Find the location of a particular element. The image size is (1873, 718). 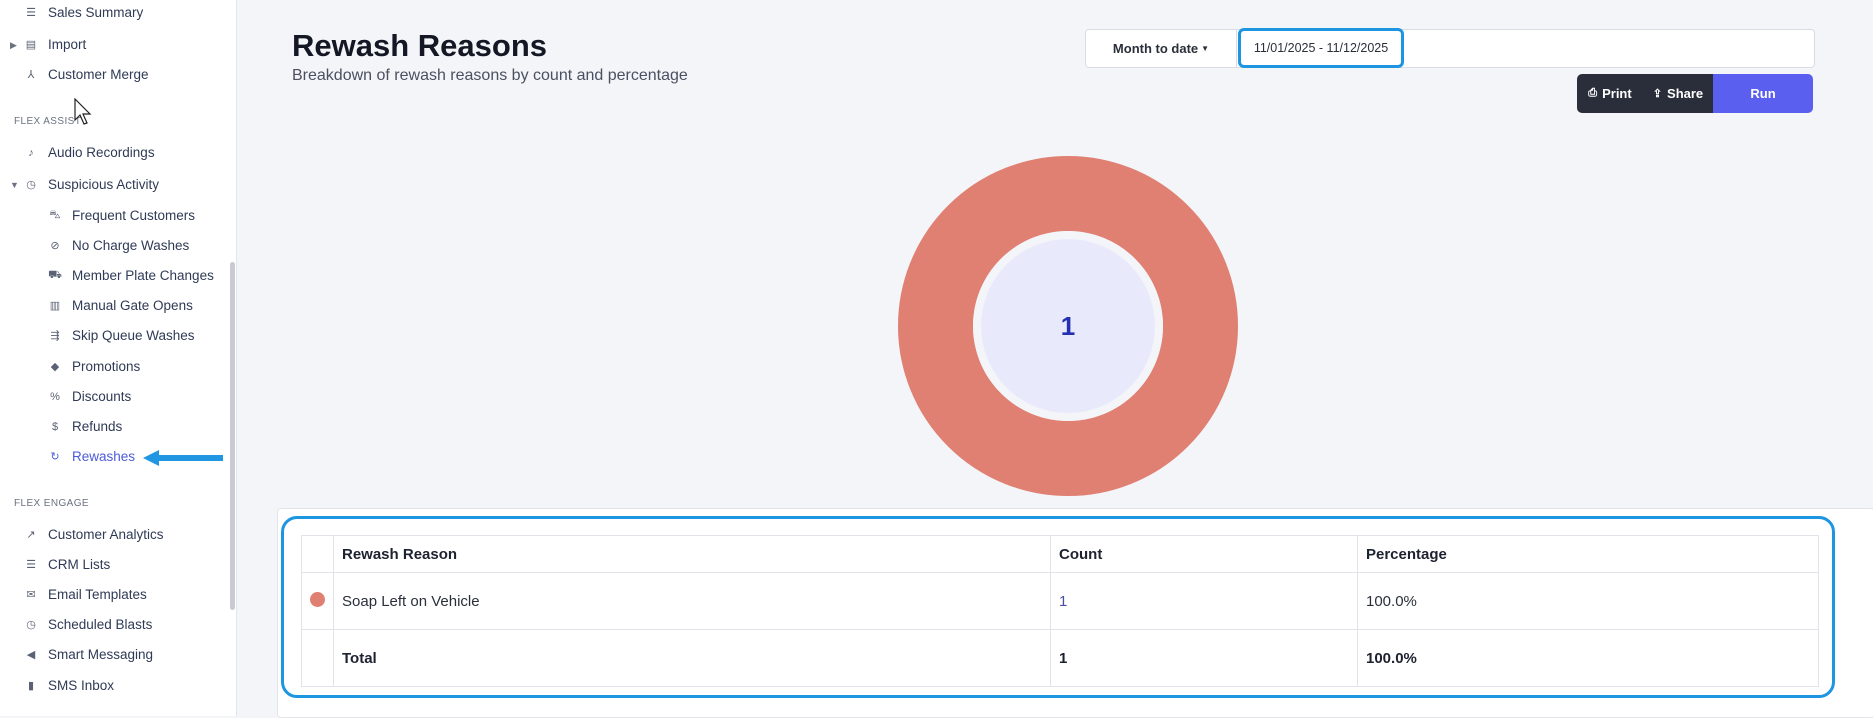

sidebar-item-sms-inbox: ▮ SMS Inbox is located at coordinates (69, 685).